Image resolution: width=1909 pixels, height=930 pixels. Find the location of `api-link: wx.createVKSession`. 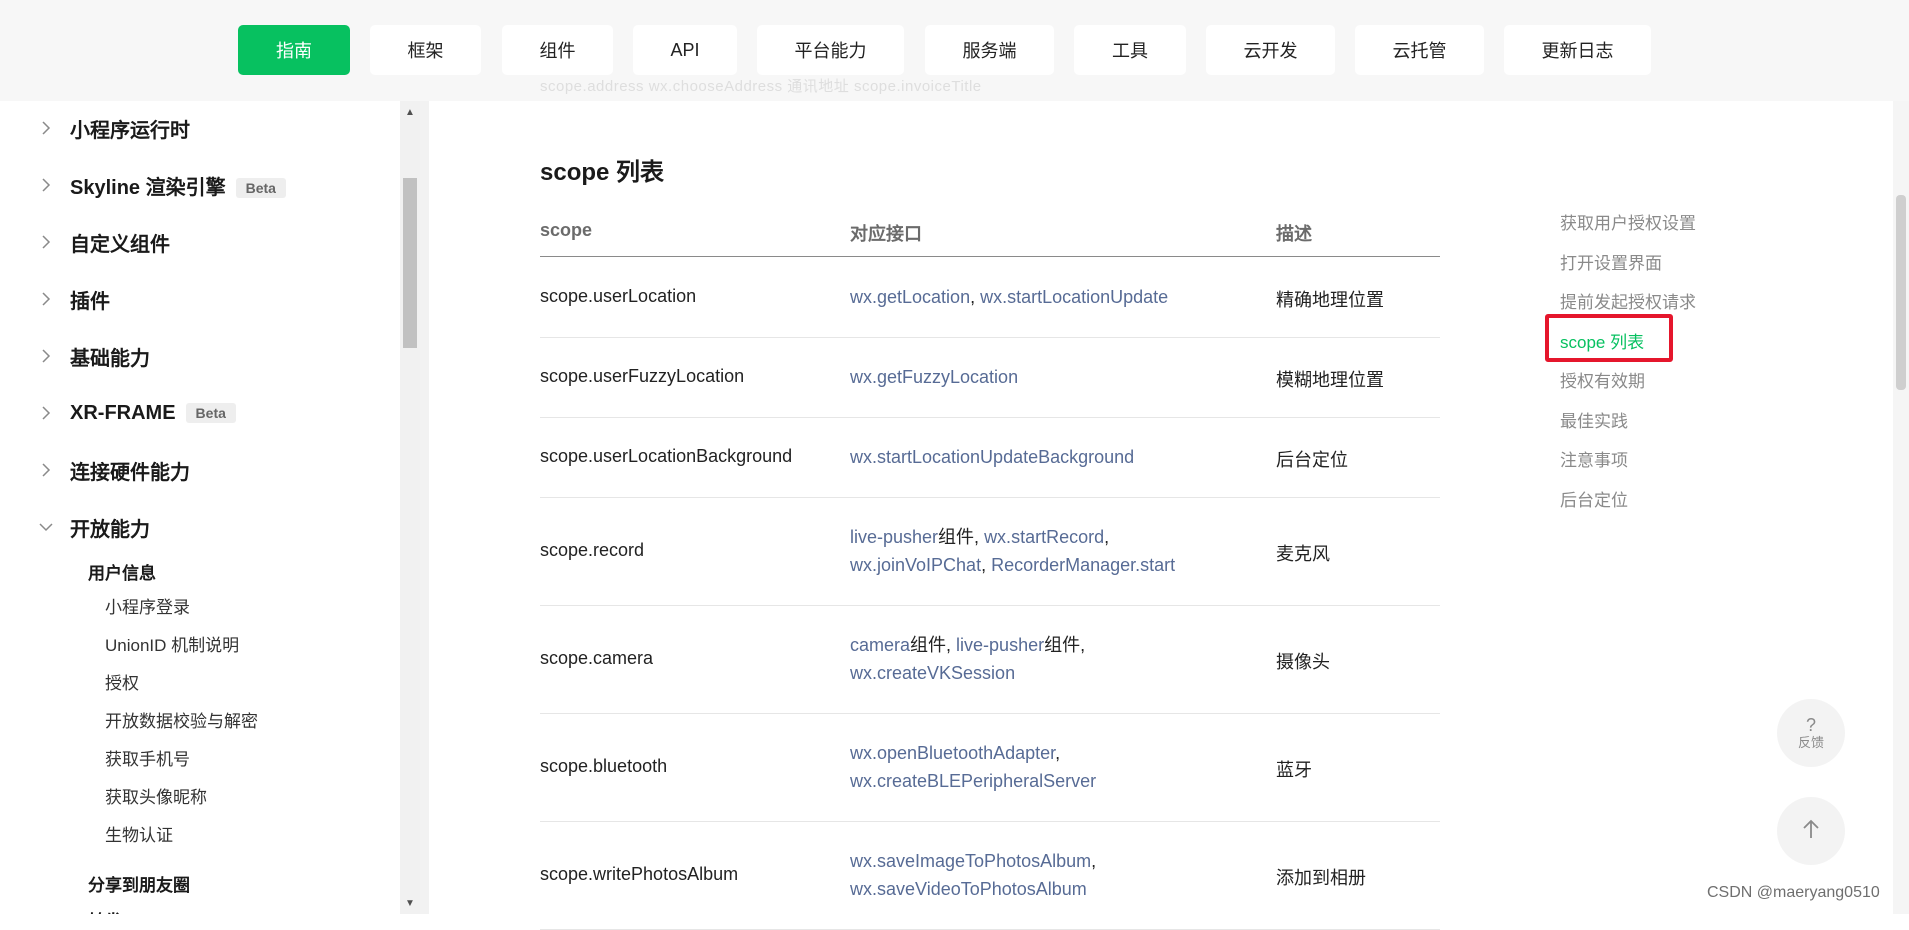

api-link: wx.createVKSession is located at coordinates (932, 673).